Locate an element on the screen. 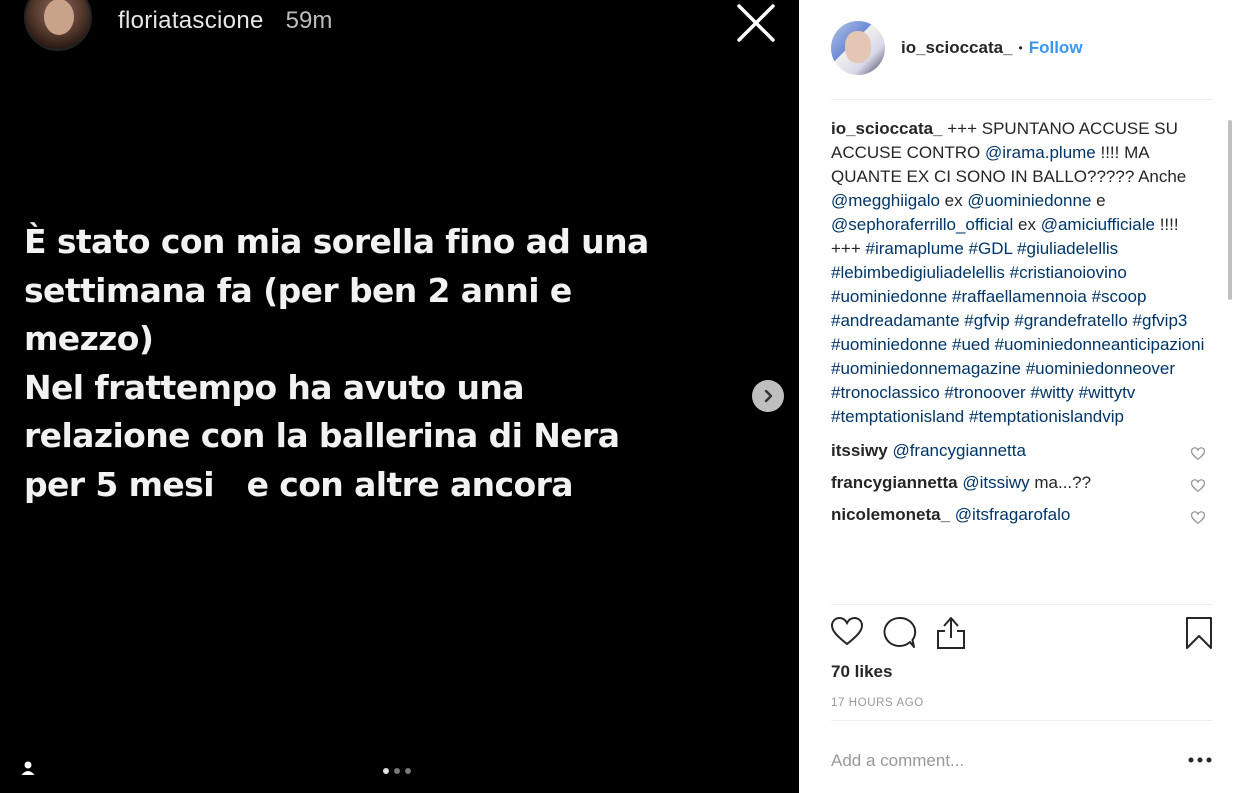  comment-username: itssiwy is located at coordinates (859, 450).